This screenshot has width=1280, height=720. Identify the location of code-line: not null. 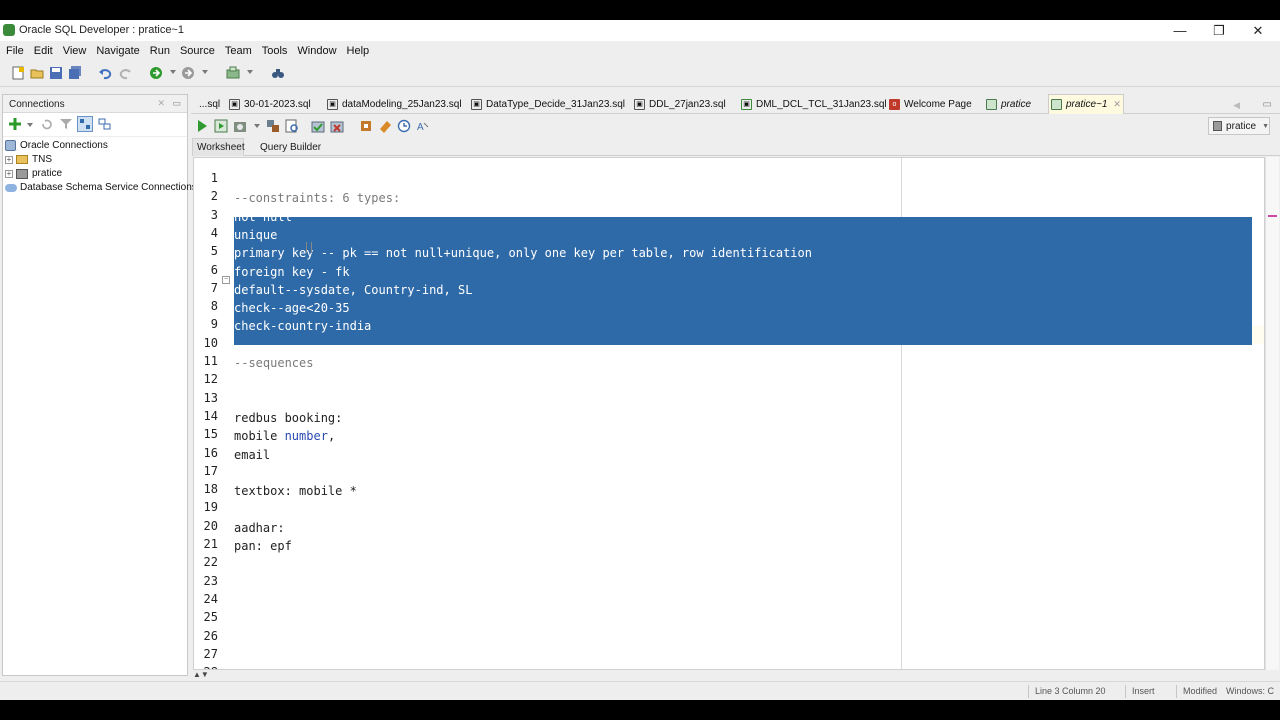
(263, 217).